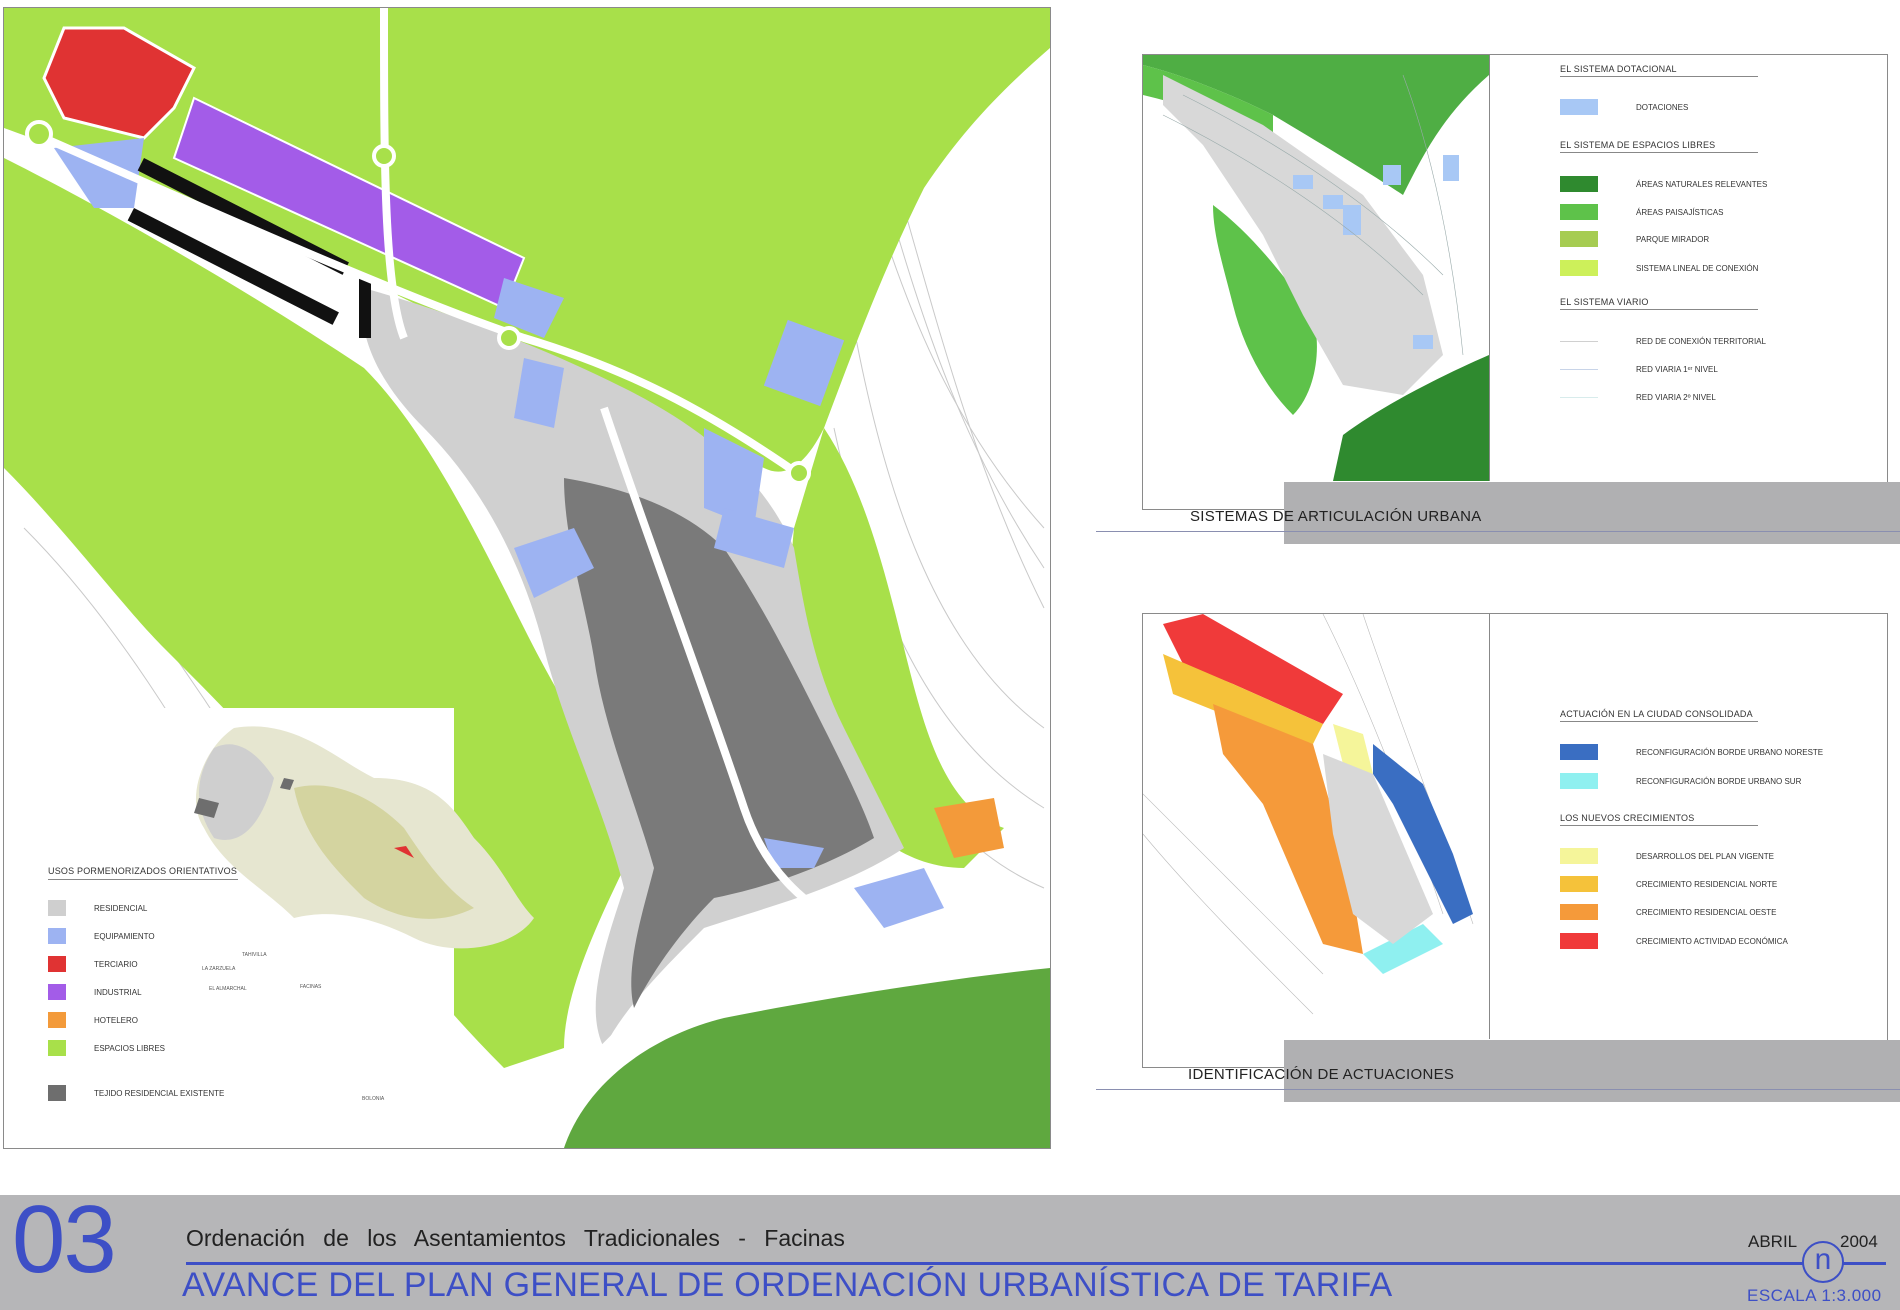 Image resolution: width=1900 pixels, height=1310 pixels. What do you see at coordinates (124, 936) in the screenshot?
I see `legend-label: EQUIPAMIENTO` at bounding box center [124, 936].